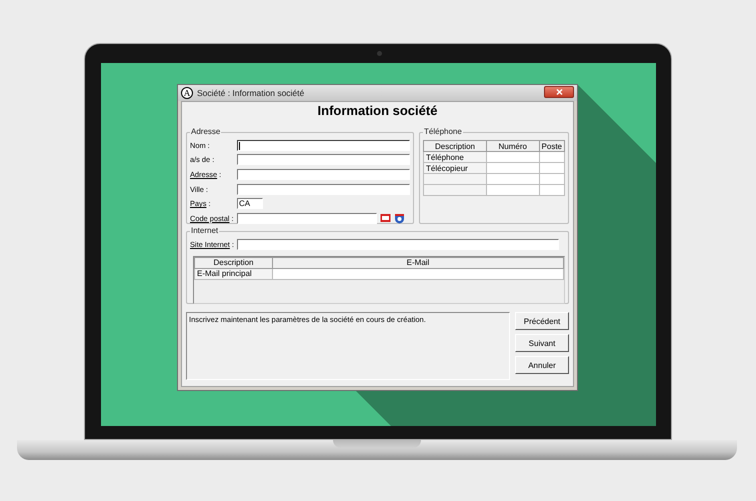 This screenshot has height=501, width=756. Describe the element at coordinates (551, 146) in the screenshot. I see `column-header: Poste` at that location.